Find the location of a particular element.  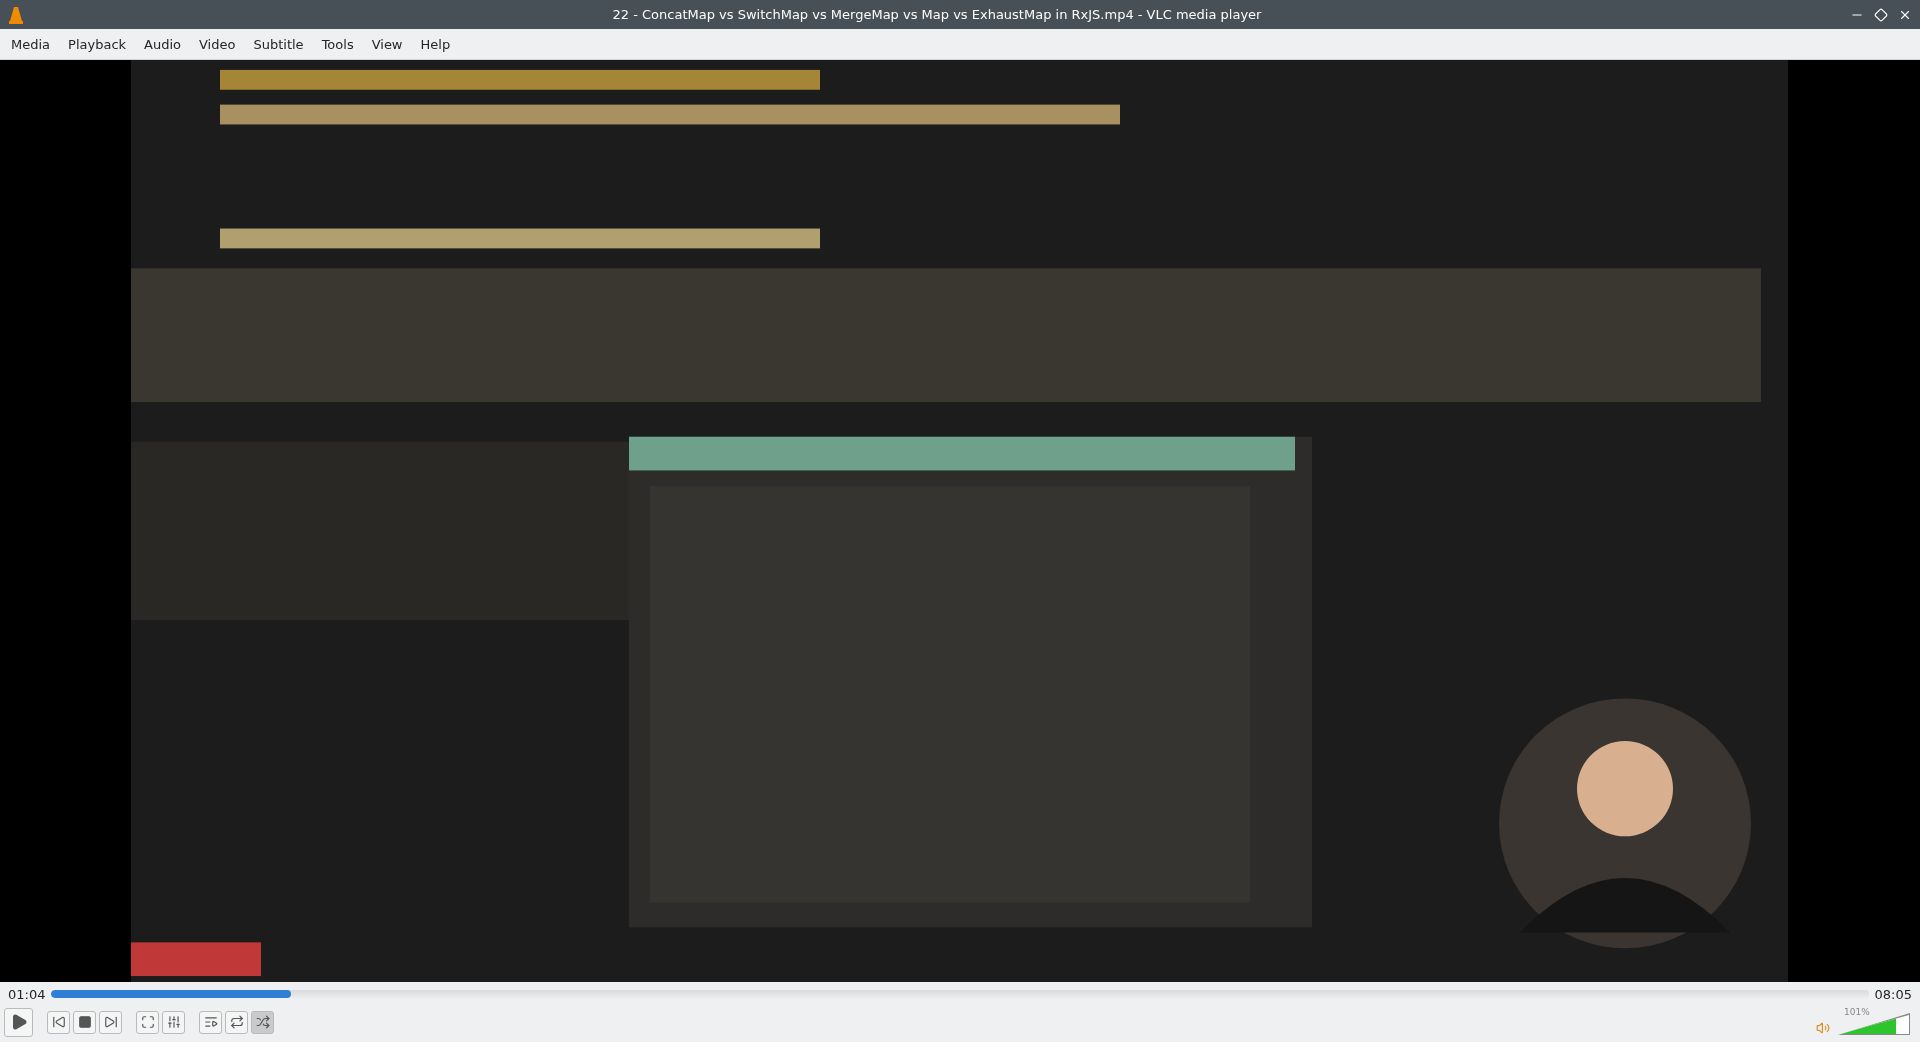

elapsed-time: 01:04 is located at coordinates (27, 994).